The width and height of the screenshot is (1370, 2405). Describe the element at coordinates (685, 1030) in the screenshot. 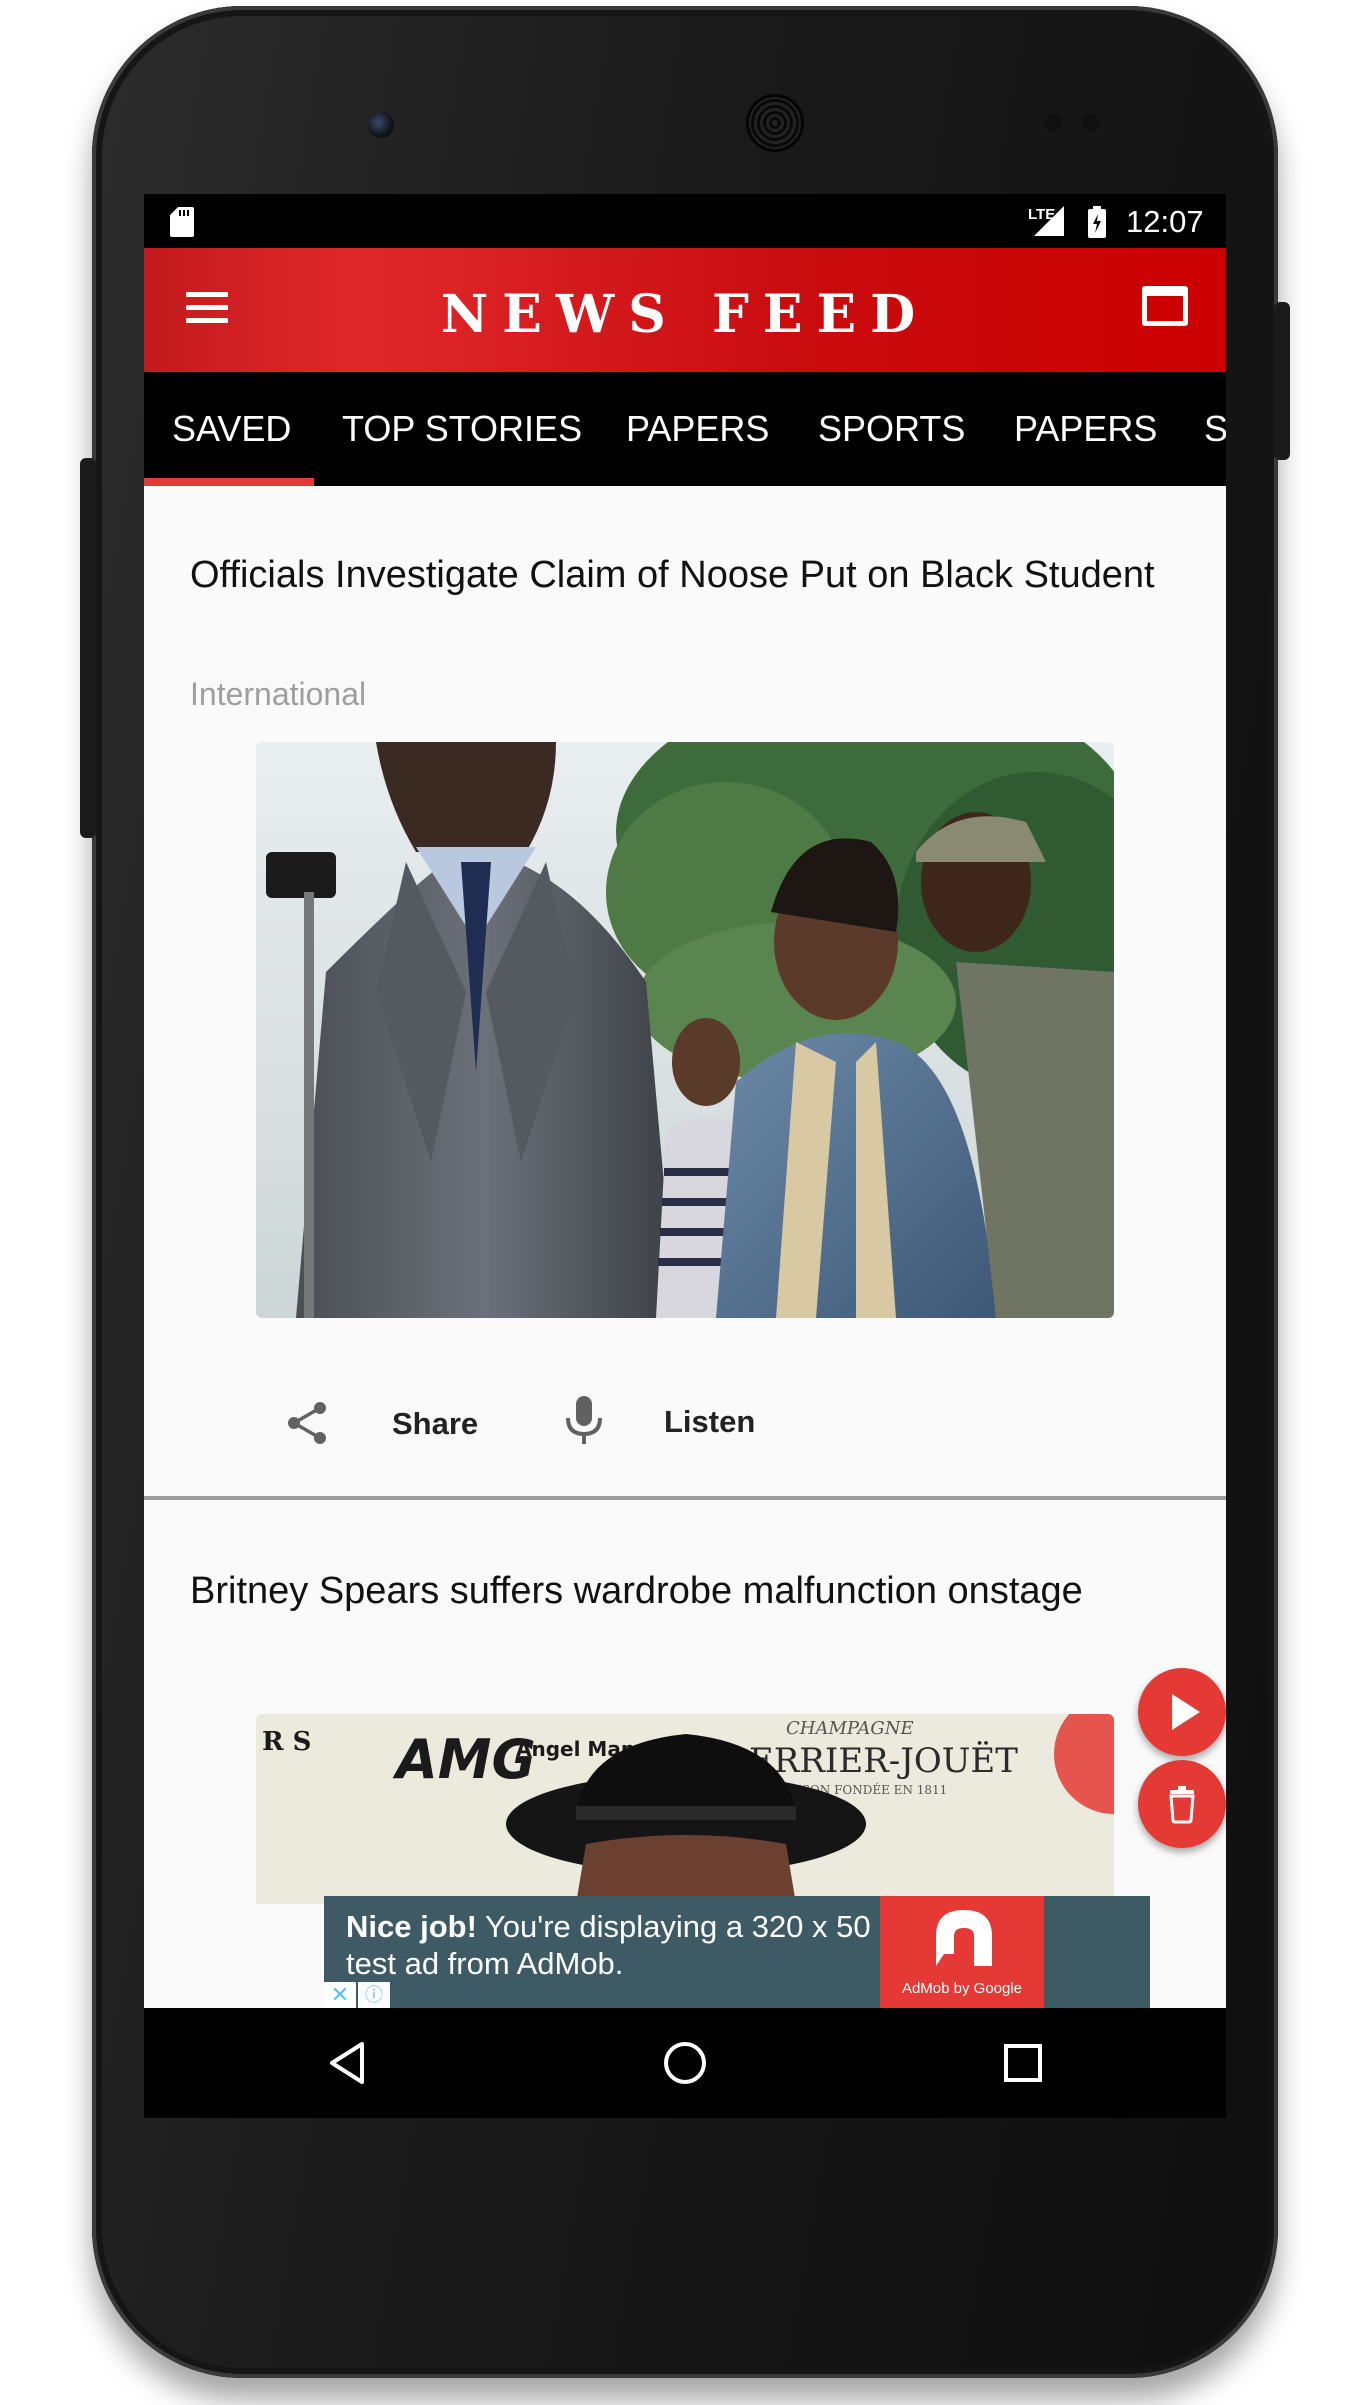

I see `article-photo` at that location.